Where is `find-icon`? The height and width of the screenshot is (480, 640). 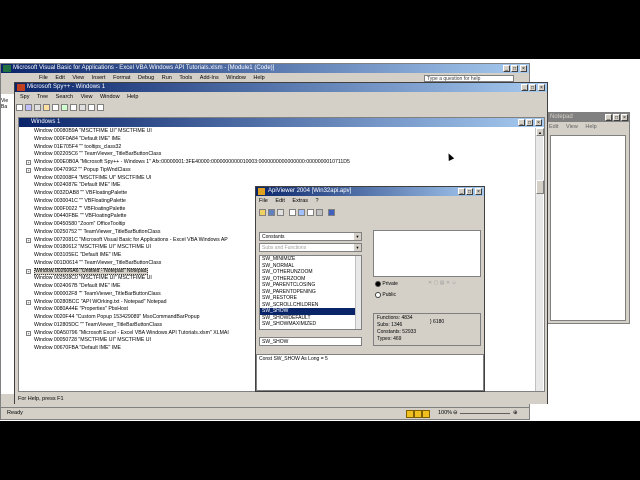 find-icon is located at coordinates (301, 212).